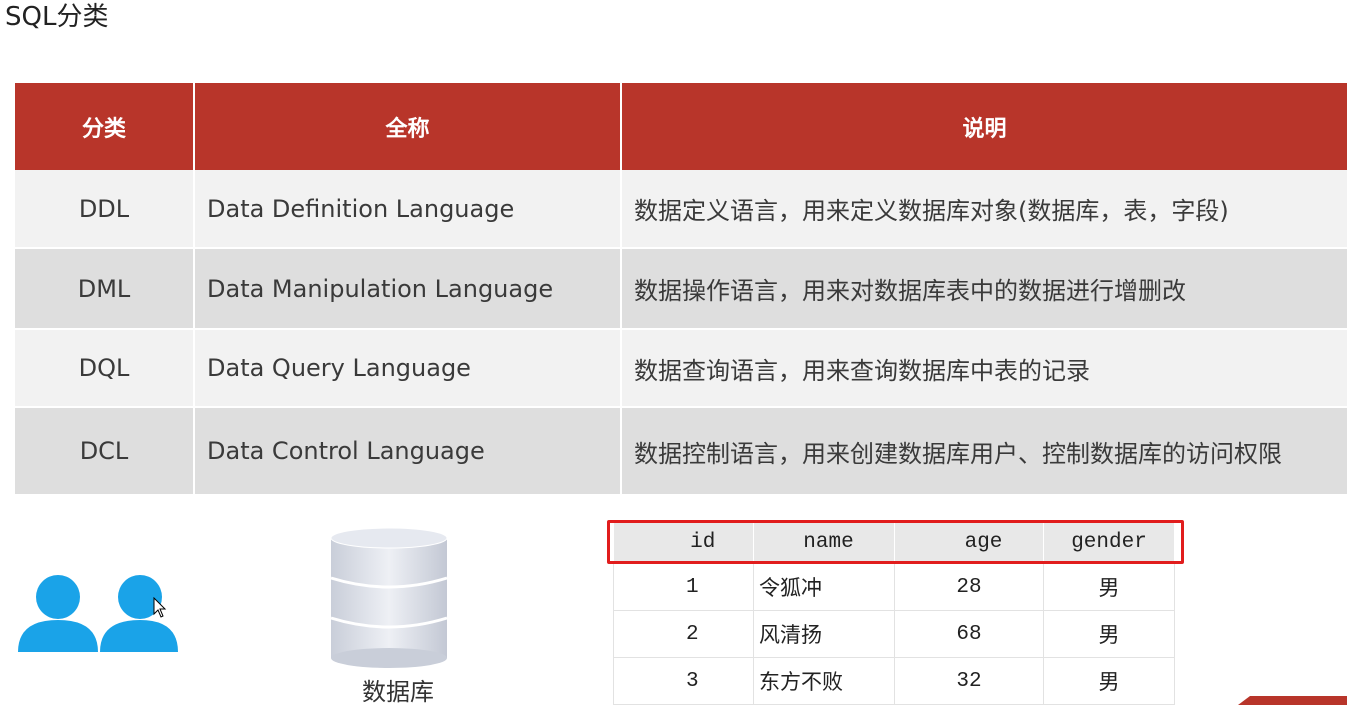  What do you see at coordinates (969, 681) in the screenshot?
I see `age-cell: 32` at bounding box center [969, 681].